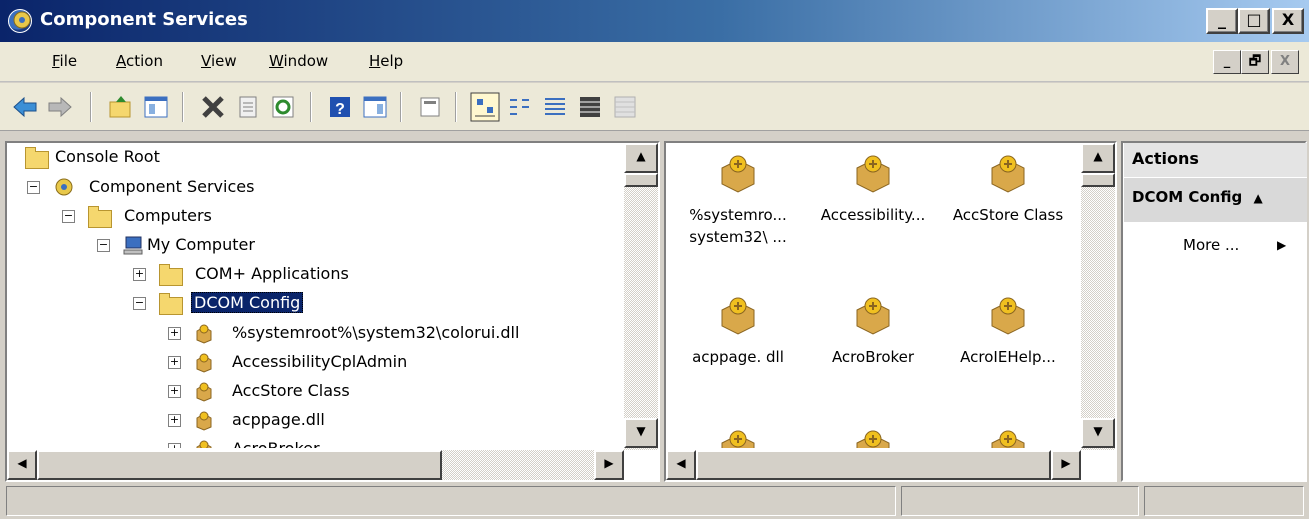  What do you see at coordinates (248, 107) in the screenshot?
I see `properties-icon` at bounding box center [248, 107].